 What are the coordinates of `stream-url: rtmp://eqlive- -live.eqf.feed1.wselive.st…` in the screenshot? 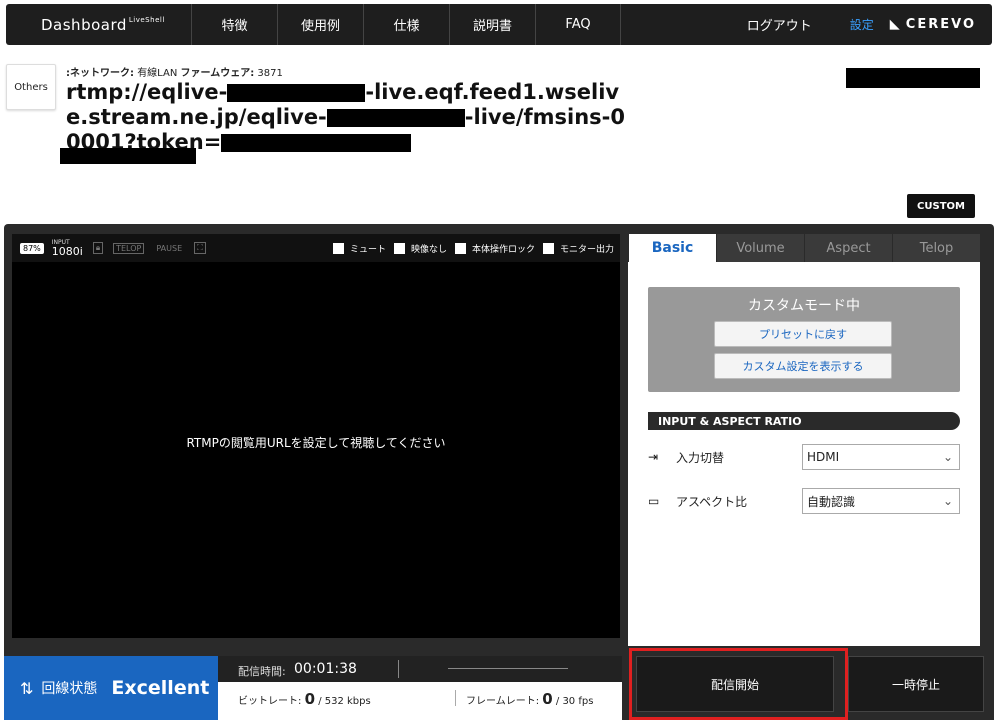 It's located at (351, 117).